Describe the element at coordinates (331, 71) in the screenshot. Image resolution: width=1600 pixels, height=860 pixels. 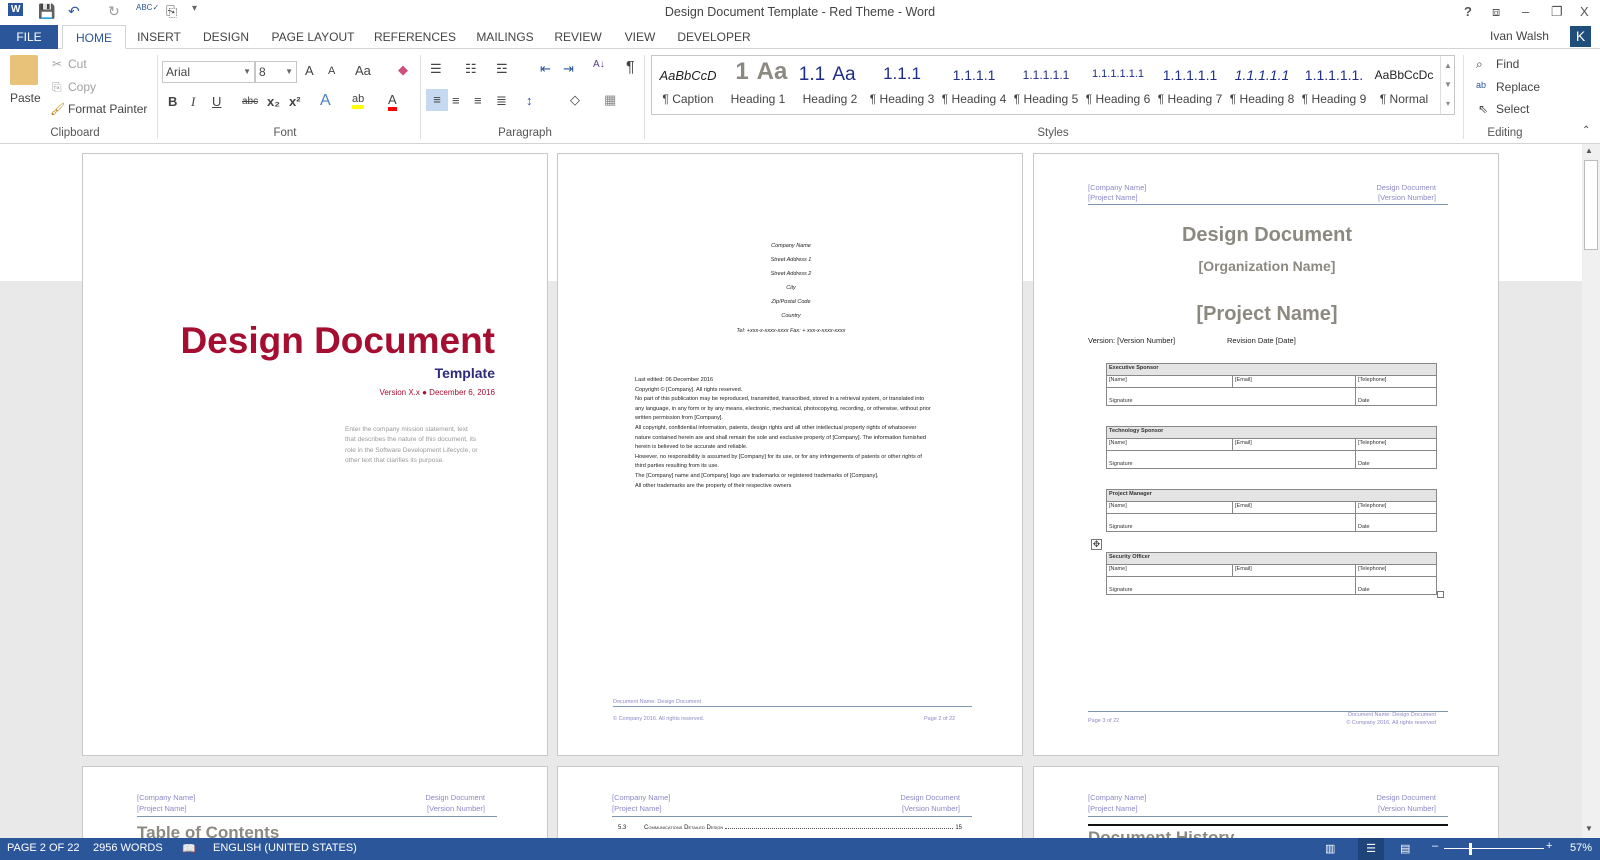
I see `shrink-font-icon: A` at that location.